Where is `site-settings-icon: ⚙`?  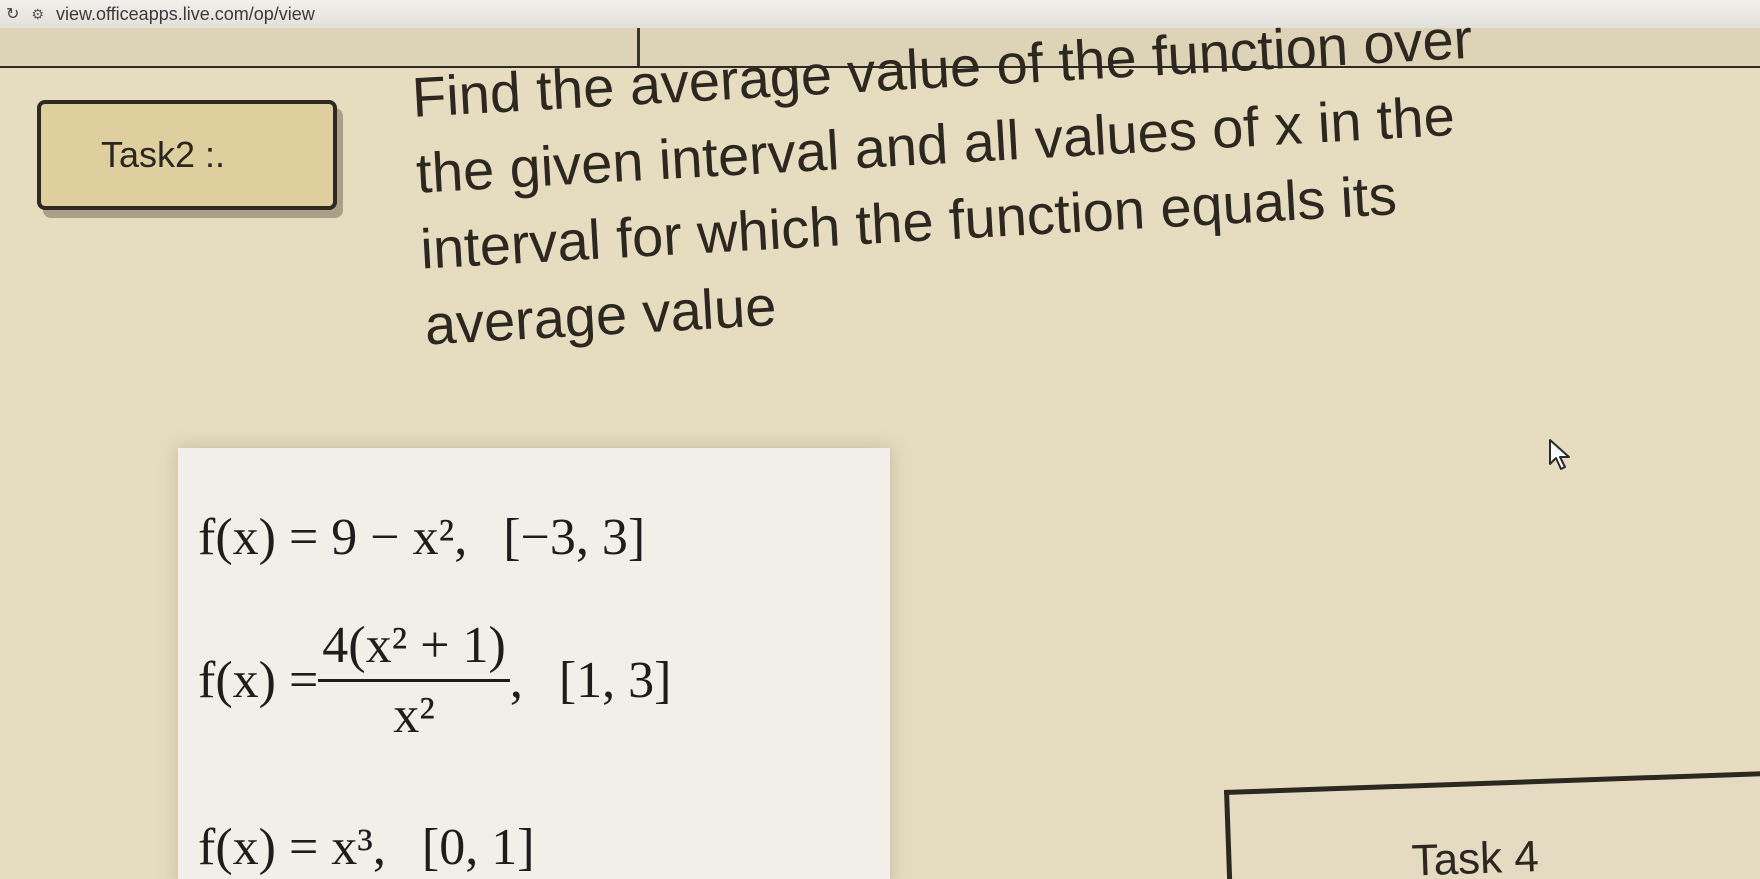 site-settings-icon: ⚙ is located at coordinates (37, 14).